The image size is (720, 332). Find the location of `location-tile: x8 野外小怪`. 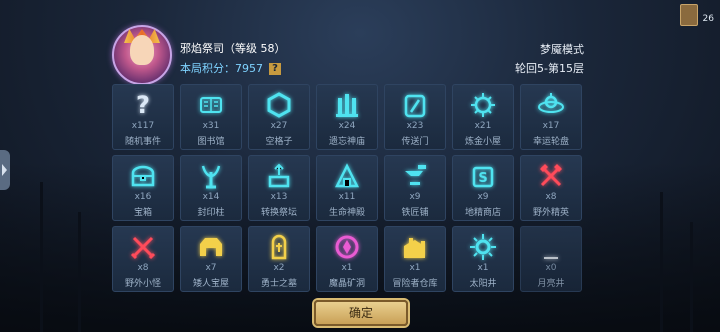

location-tile: x8 野外小怪 is located at coordinates (143, 259).